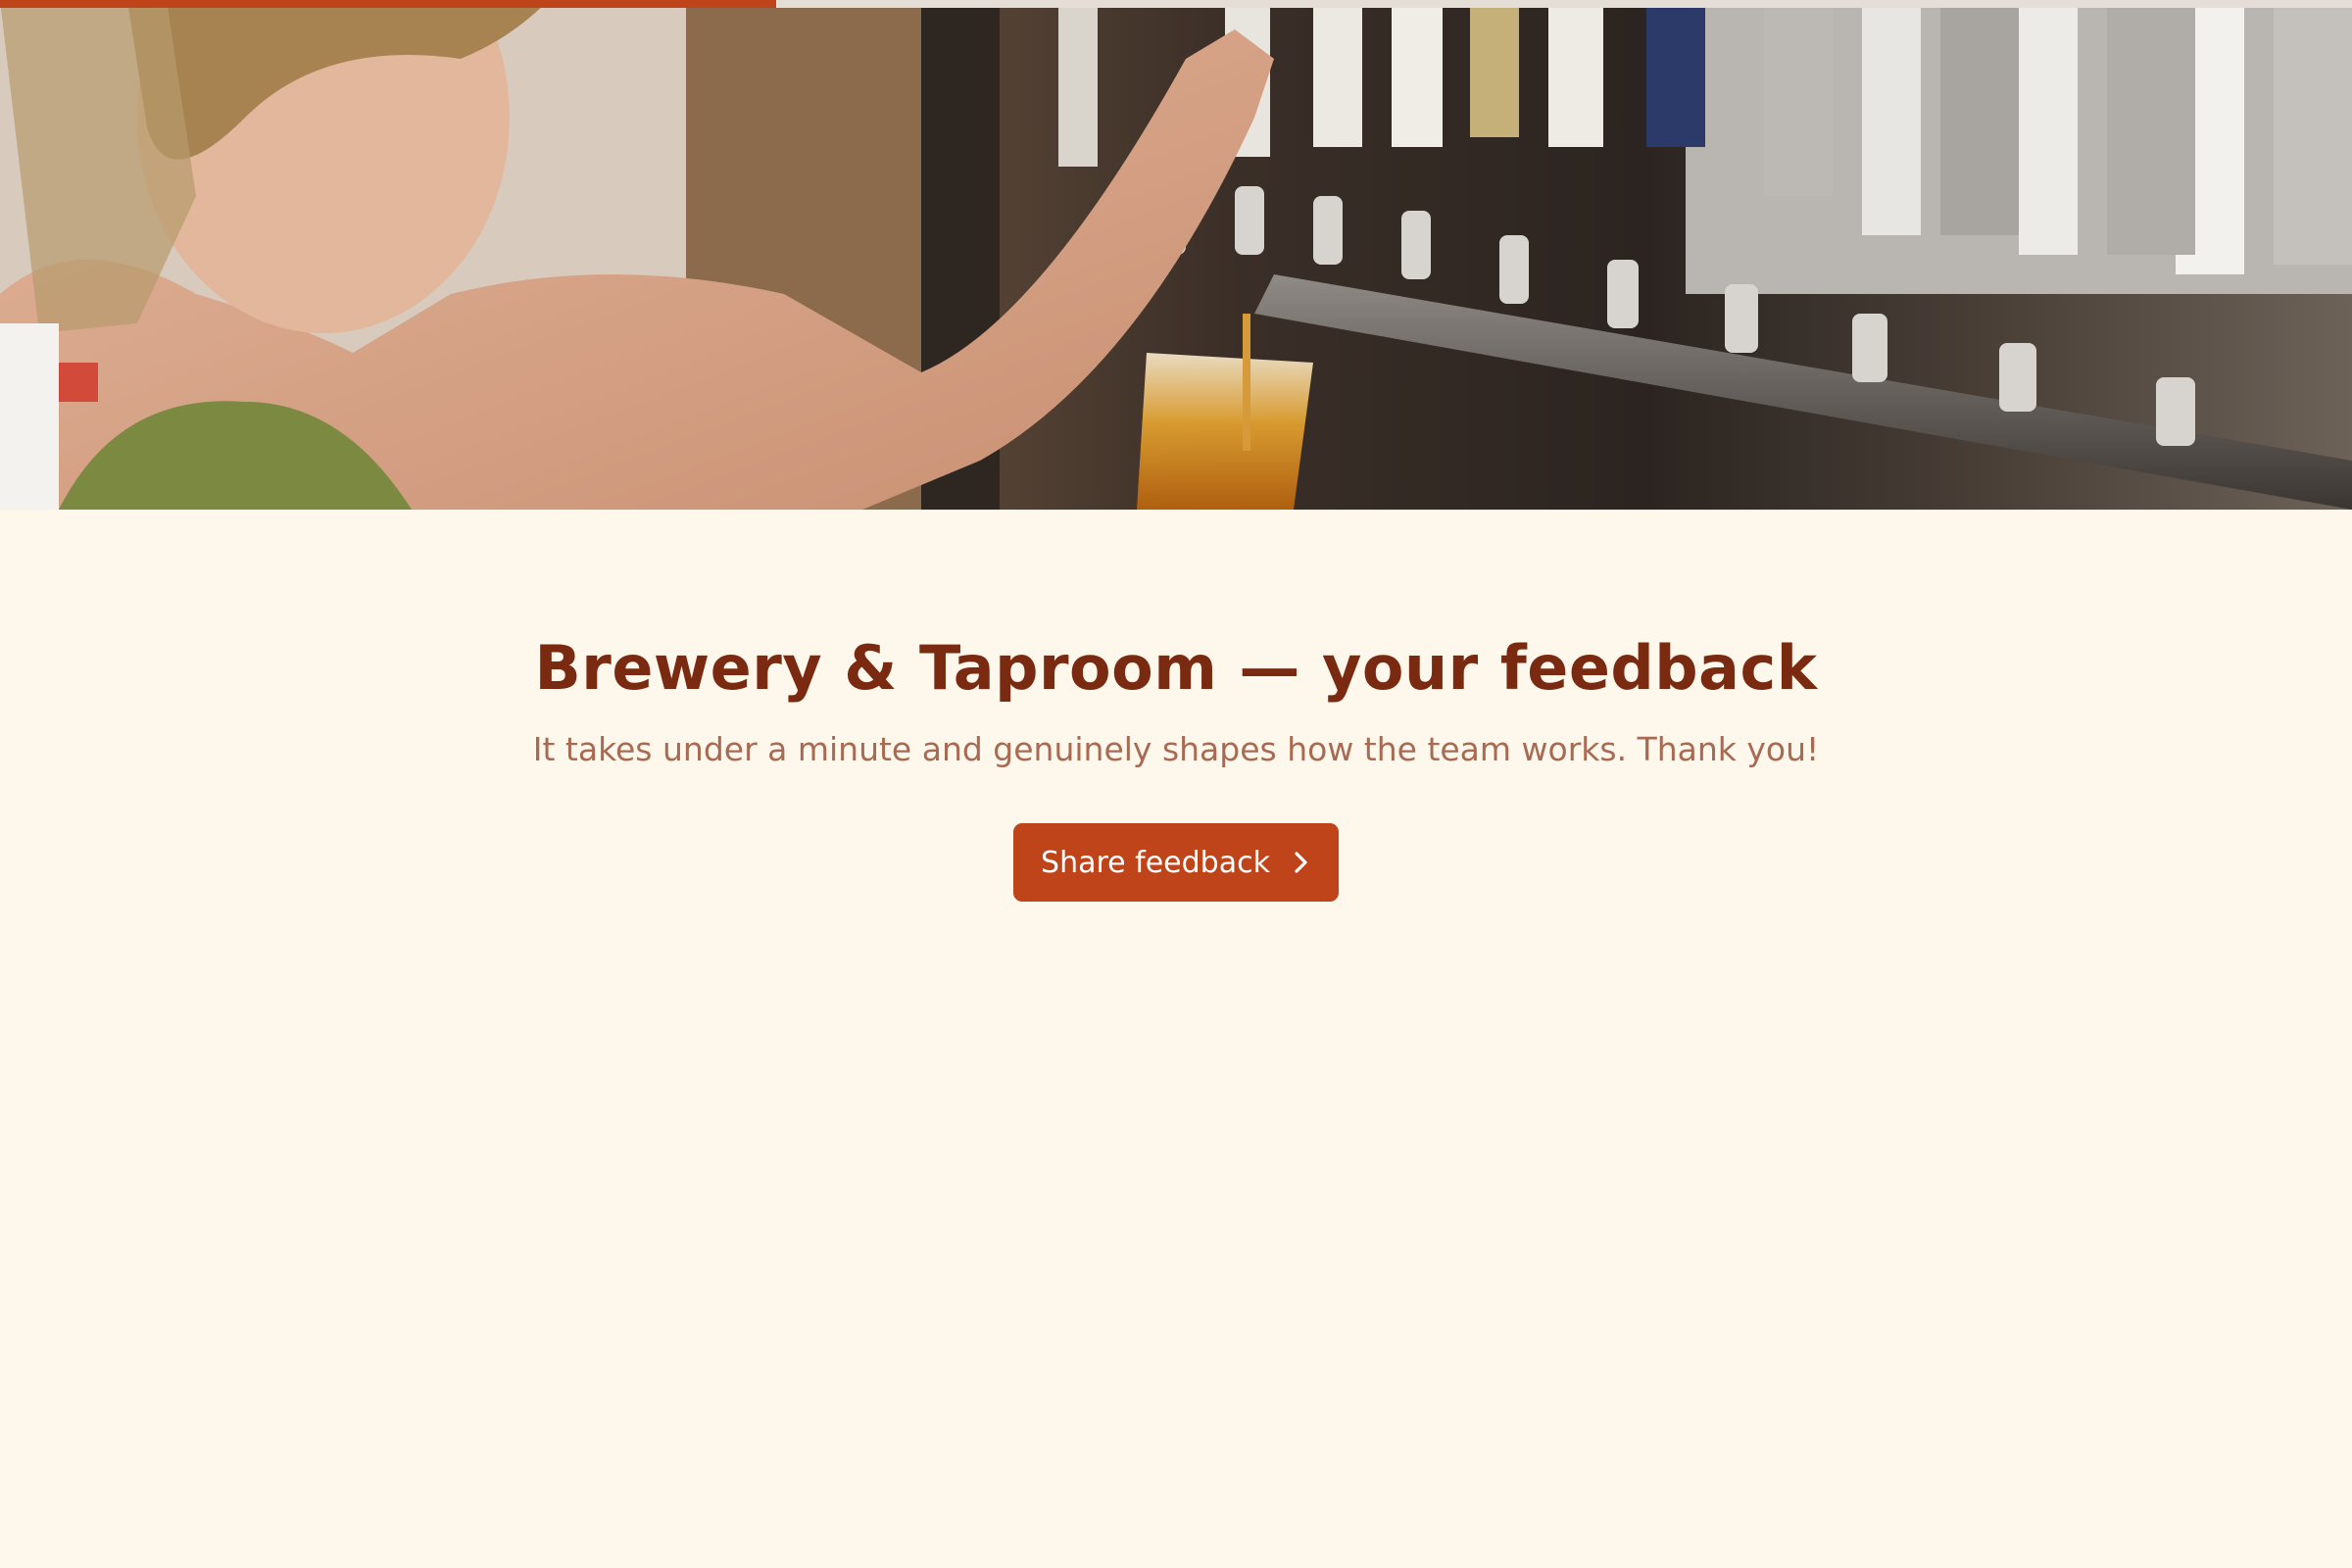  I want to click on share-feedback-button: Share feedback, so click(1176, 862).